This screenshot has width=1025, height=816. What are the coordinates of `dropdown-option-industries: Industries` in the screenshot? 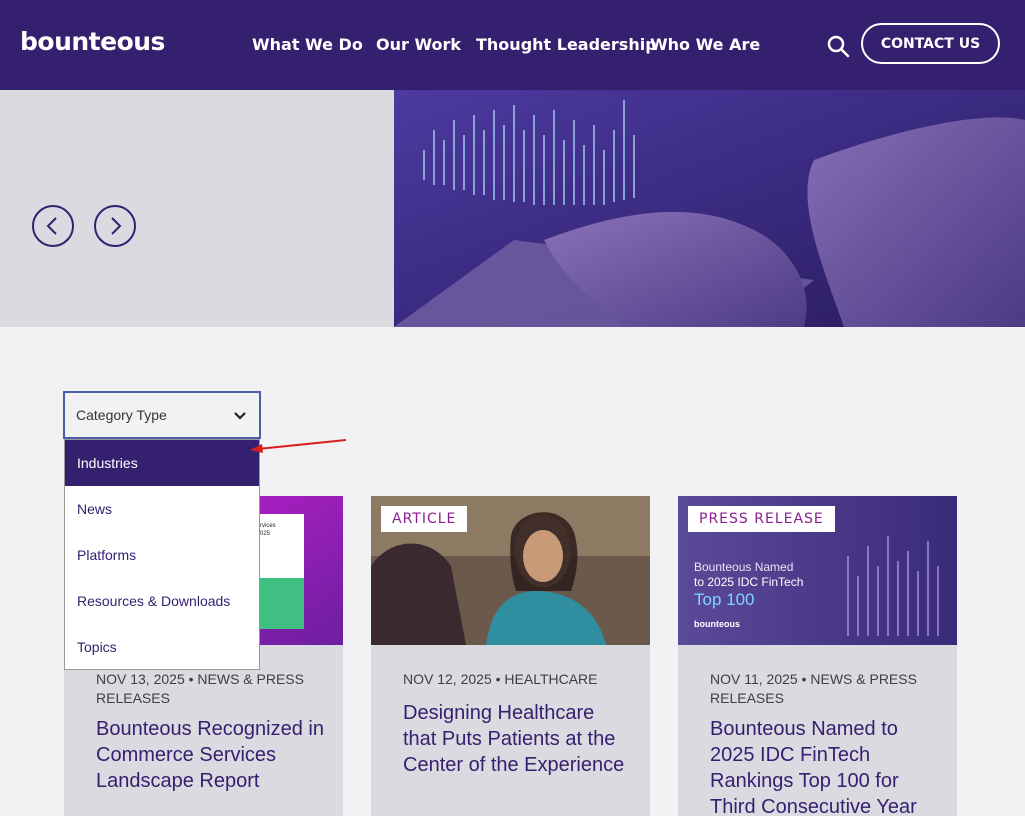 It's located at (162, 463).